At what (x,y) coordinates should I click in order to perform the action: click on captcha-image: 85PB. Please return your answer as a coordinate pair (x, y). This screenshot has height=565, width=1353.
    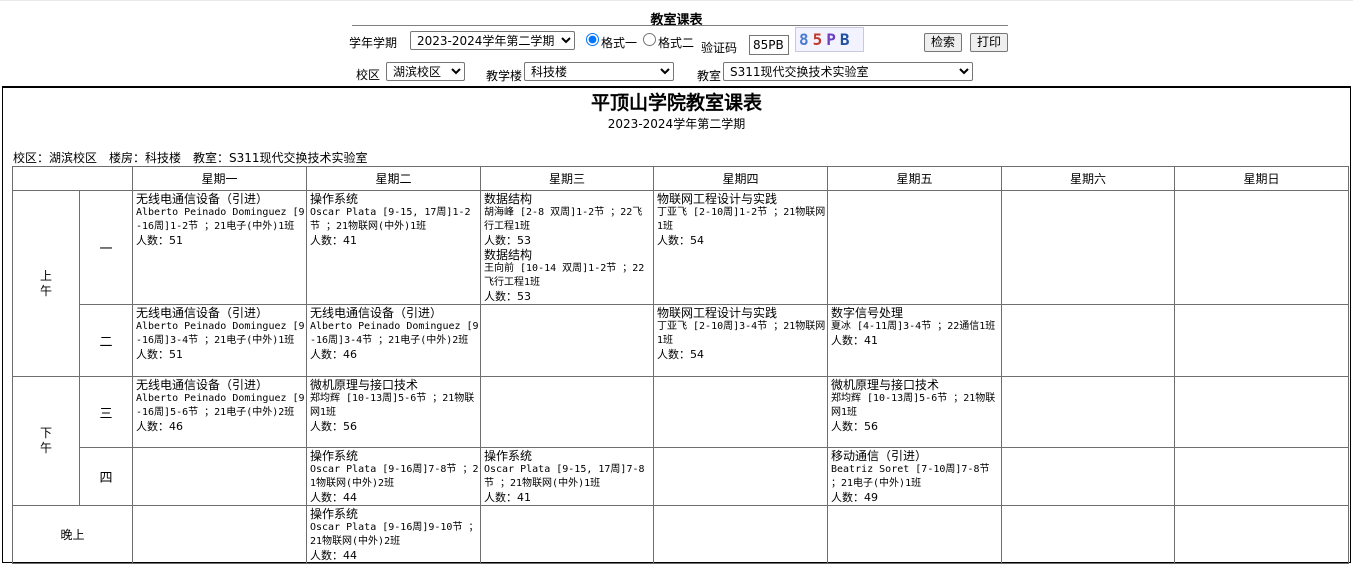
    Looking at the image, I should click on (829, 39).